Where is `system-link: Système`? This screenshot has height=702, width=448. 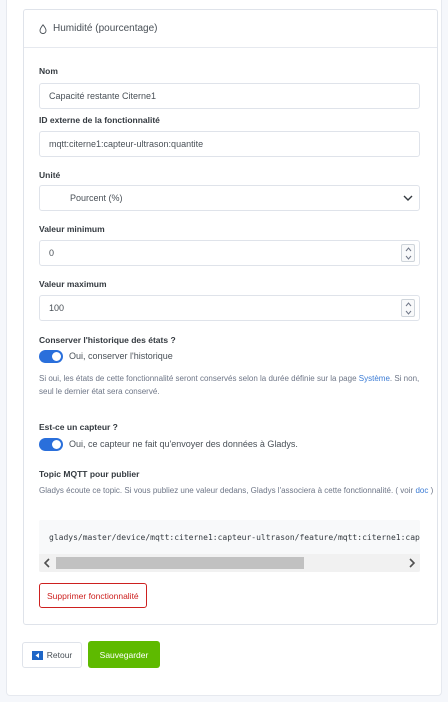 system-link: Système is located at coordinates (374, 378).